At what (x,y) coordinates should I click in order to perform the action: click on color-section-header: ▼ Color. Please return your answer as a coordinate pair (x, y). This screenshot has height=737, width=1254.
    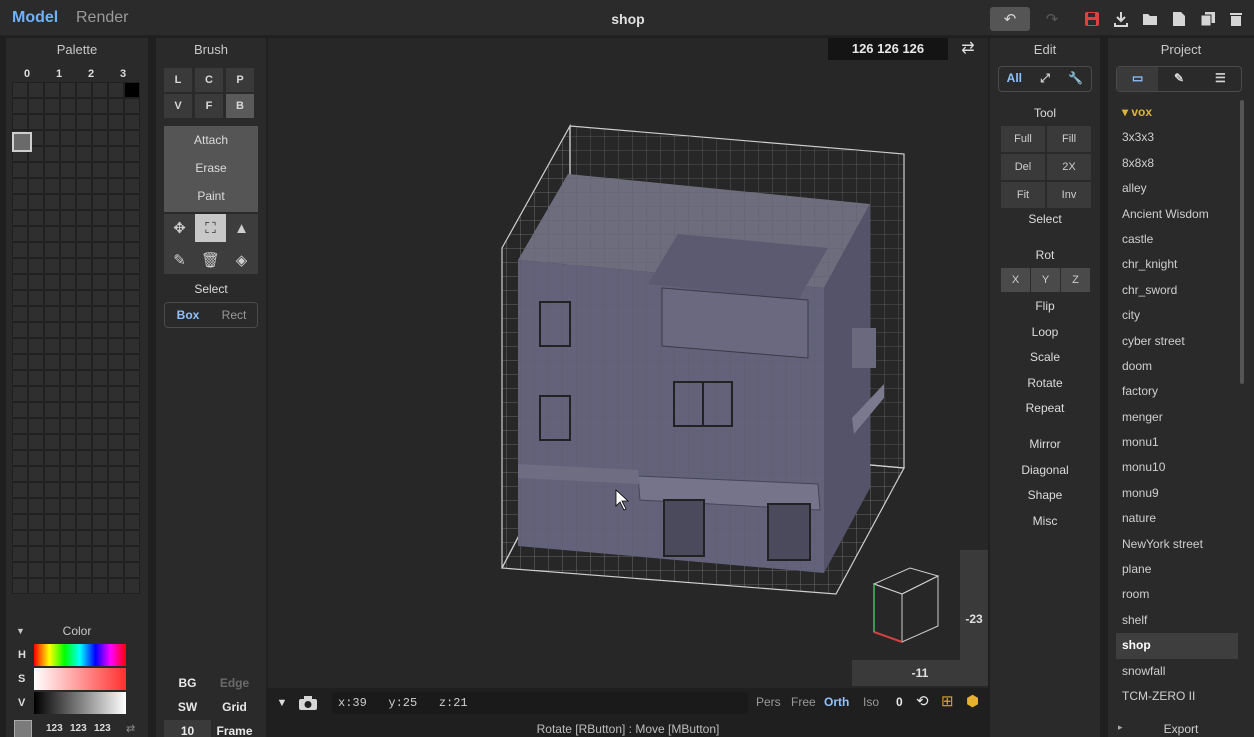
    Looking at the image, I should click on (77, 631).